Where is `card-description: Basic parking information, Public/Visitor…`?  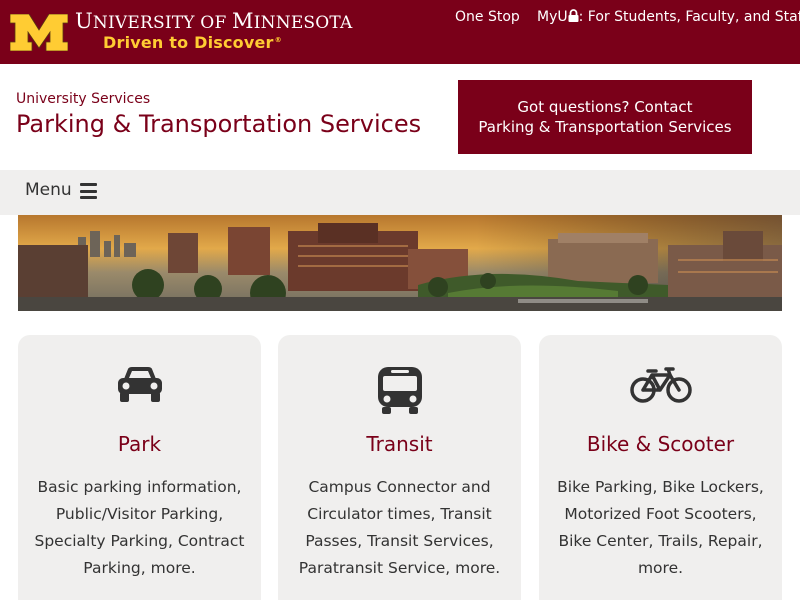 card-description: Basic parking information, Public/Visitor… is located at coordinates (139, 527).